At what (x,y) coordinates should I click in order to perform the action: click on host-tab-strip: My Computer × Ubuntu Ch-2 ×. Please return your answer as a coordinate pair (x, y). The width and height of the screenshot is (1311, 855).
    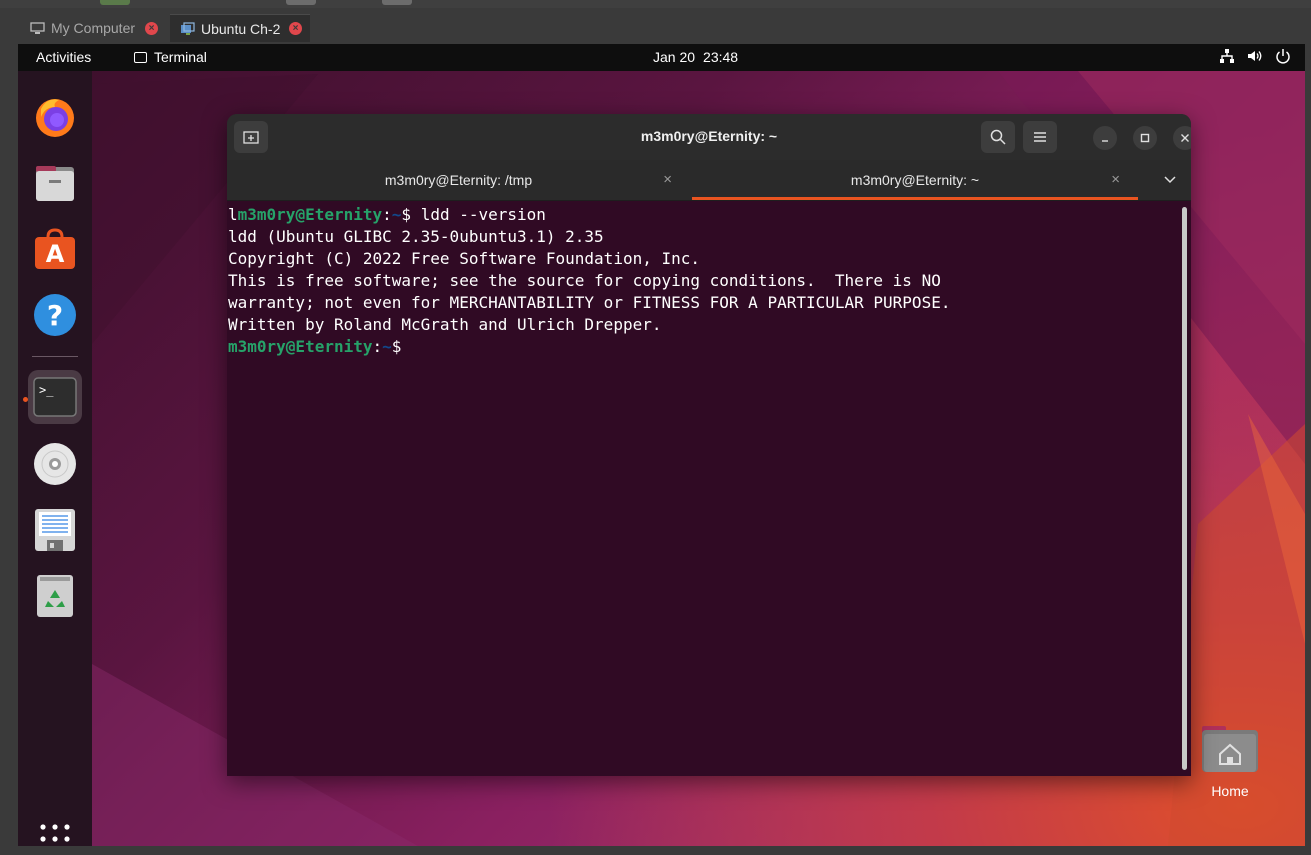
    Looking at the image, I should click on (655, 22).